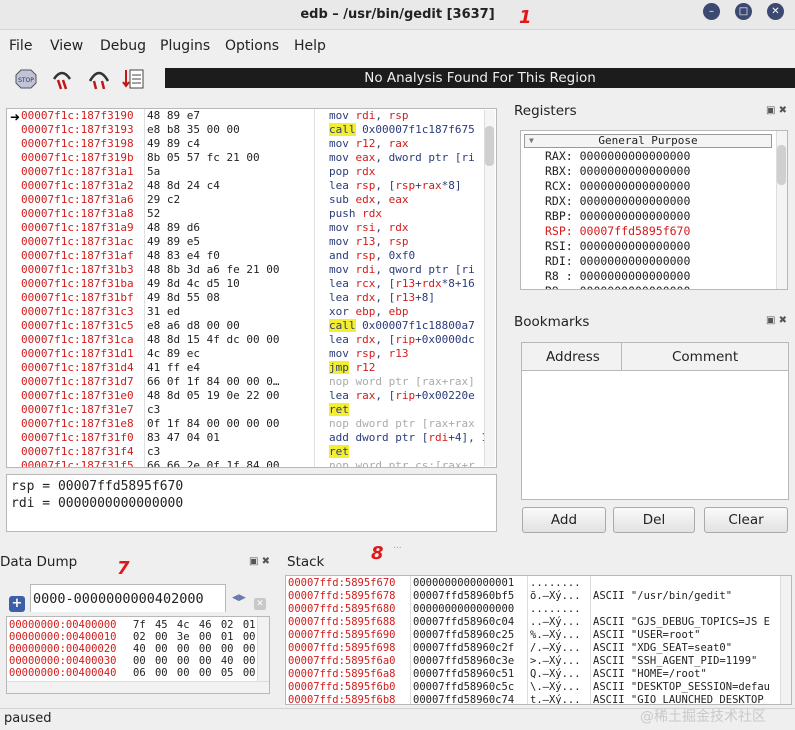  I want to click on menu-help: Help, so click(310, 46).